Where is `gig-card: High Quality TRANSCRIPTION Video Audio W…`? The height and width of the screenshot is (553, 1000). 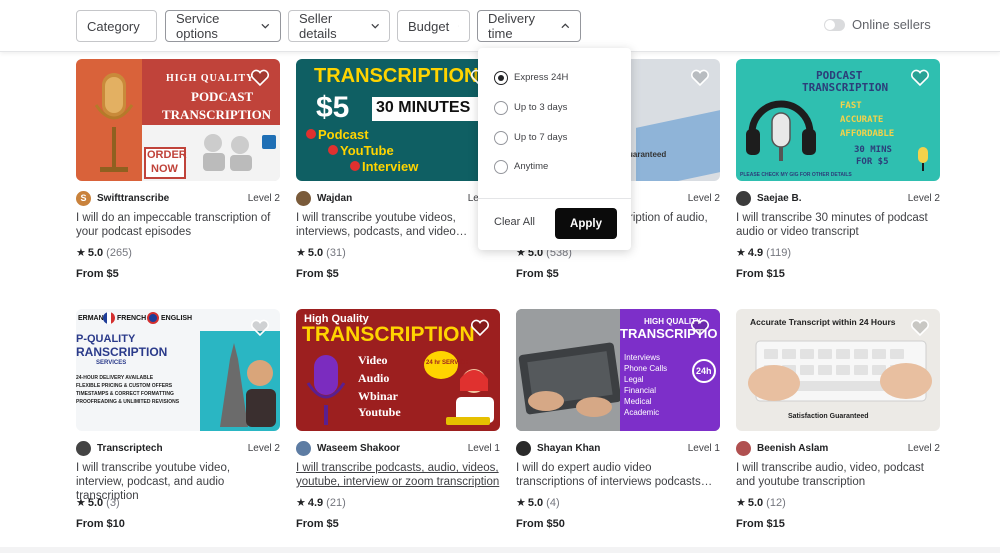 gig-card: High Quality TRANSCRIPTION Video Audio W… is located at coordinates (398, 424).